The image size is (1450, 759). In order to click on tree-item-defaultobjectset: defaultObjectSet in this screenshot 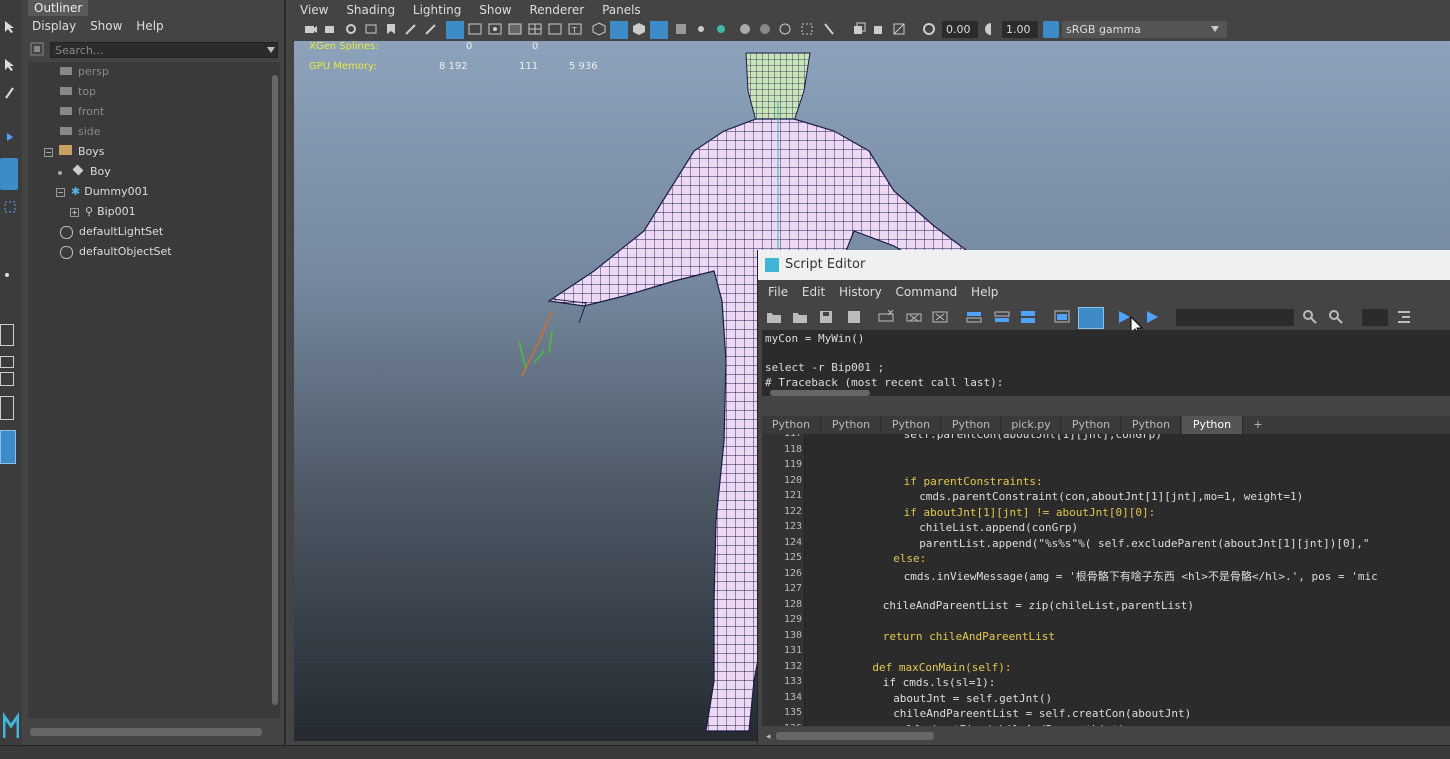, I will do `click(116, 252)`.